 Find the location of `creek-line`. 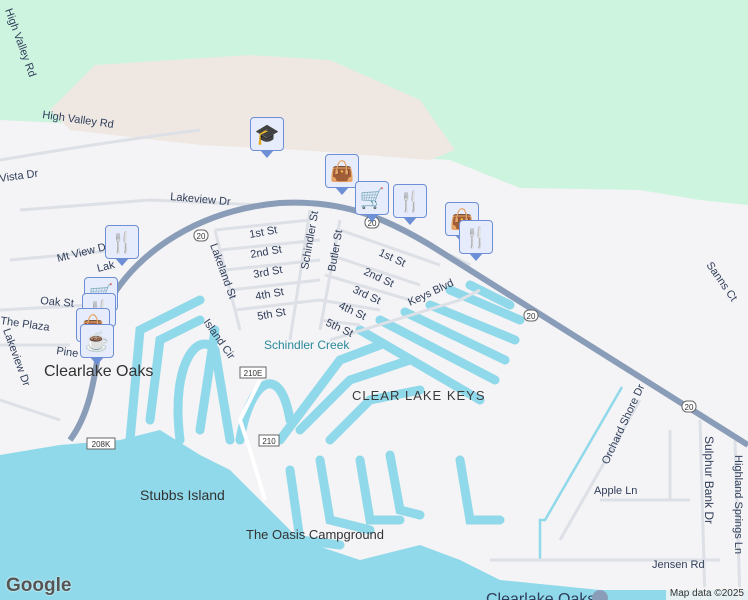

creek-line is located at coordinates (557, 474).